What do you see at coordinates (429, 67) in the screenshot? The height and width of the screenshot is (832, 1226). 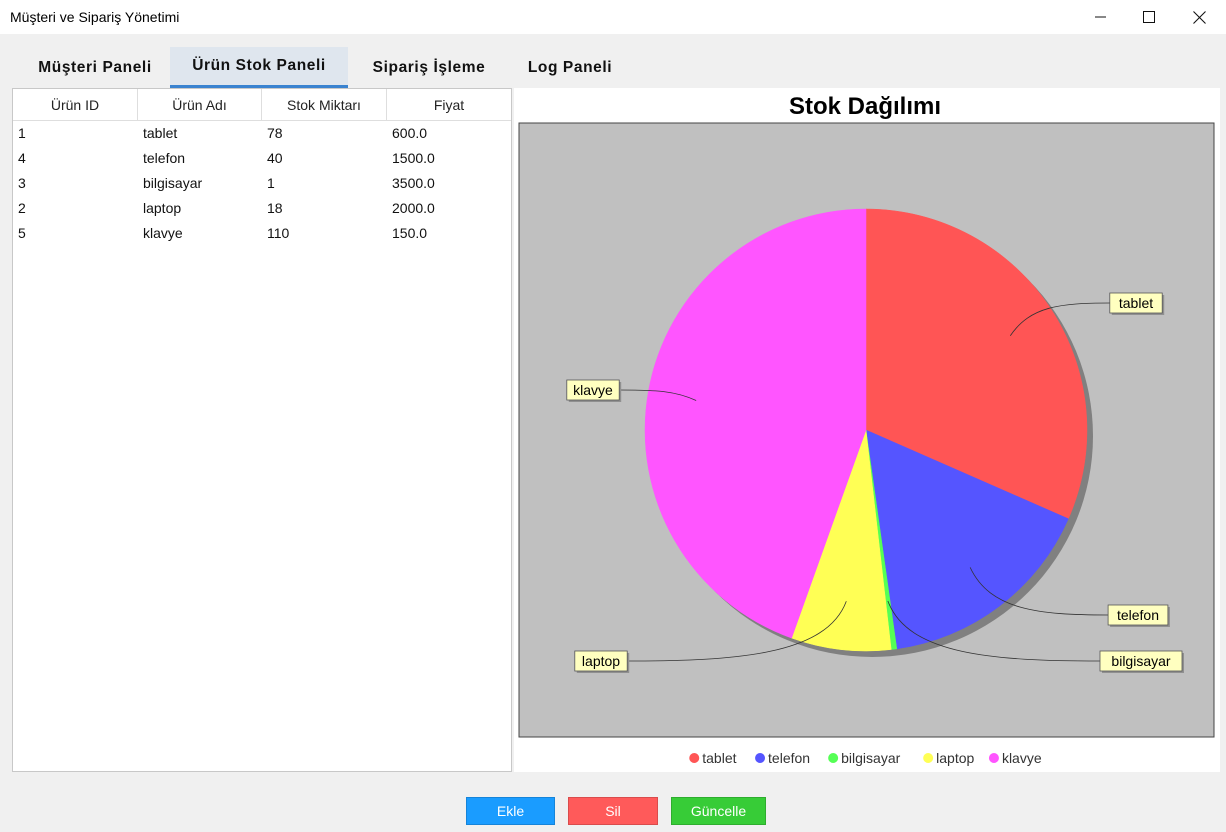 I see `tab-siparis-isleme: Sipariş İşleme` at bounding box center [429, 67].